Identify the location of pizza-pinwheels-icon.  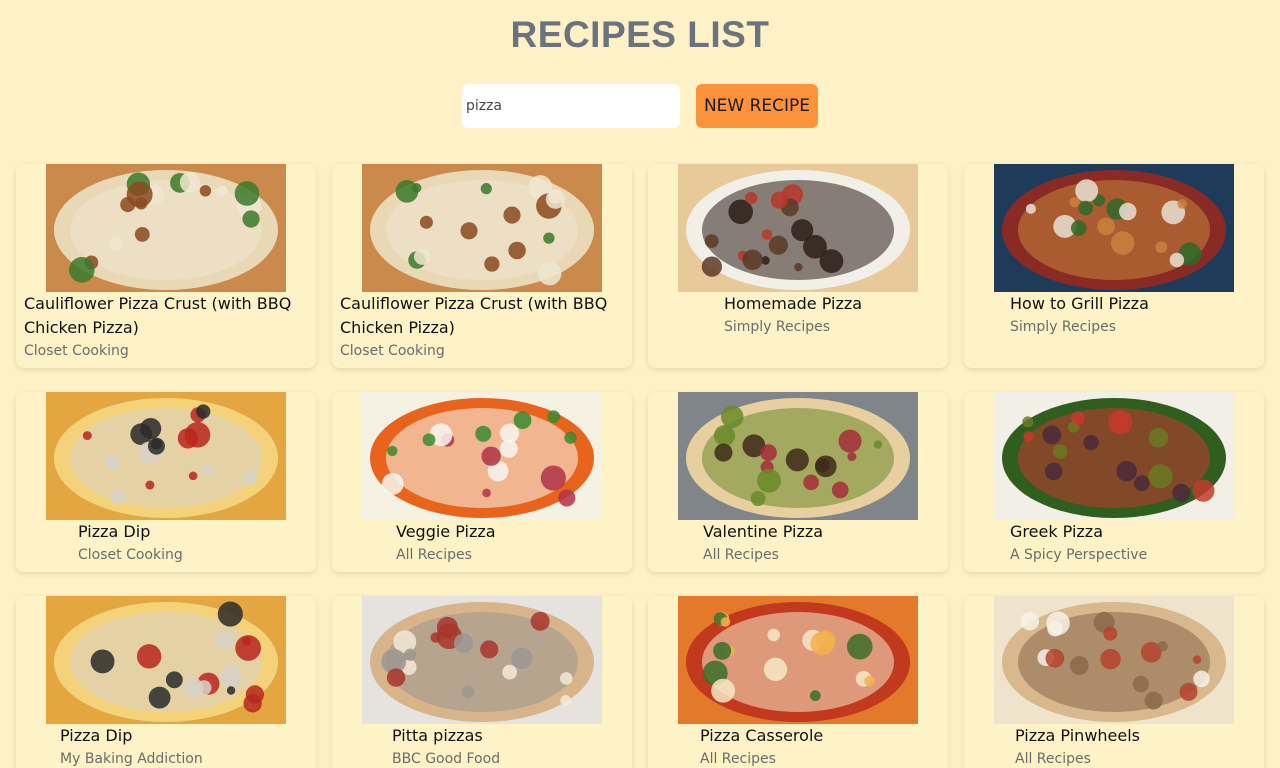
(1114, 660).